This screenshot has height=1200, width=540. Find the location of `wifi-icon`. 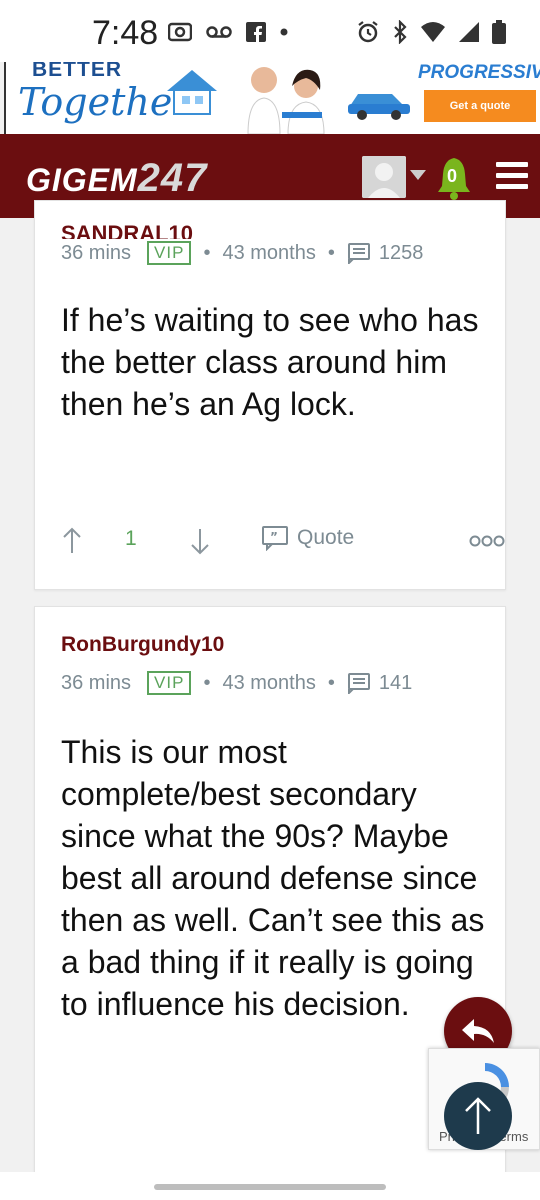

wifi-icon is located at coordinates (433, 32).